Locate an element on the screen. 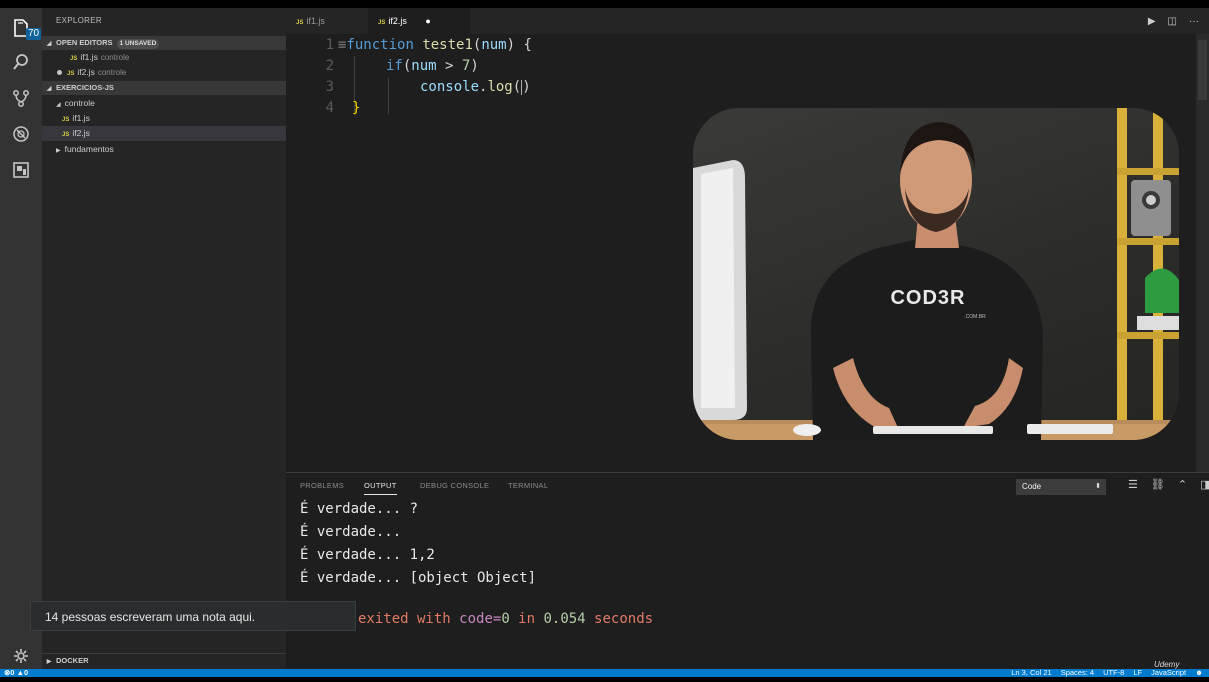  output-channel-select: Code ⬍ is located at coordinates (1061, 487).